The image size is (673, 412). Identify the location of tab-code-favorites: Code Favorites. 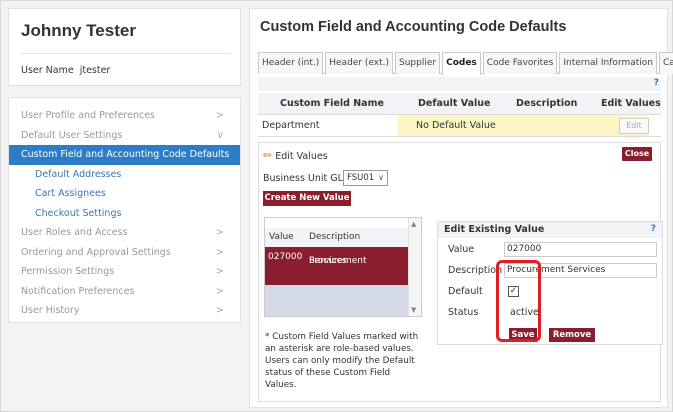
(520, 63).